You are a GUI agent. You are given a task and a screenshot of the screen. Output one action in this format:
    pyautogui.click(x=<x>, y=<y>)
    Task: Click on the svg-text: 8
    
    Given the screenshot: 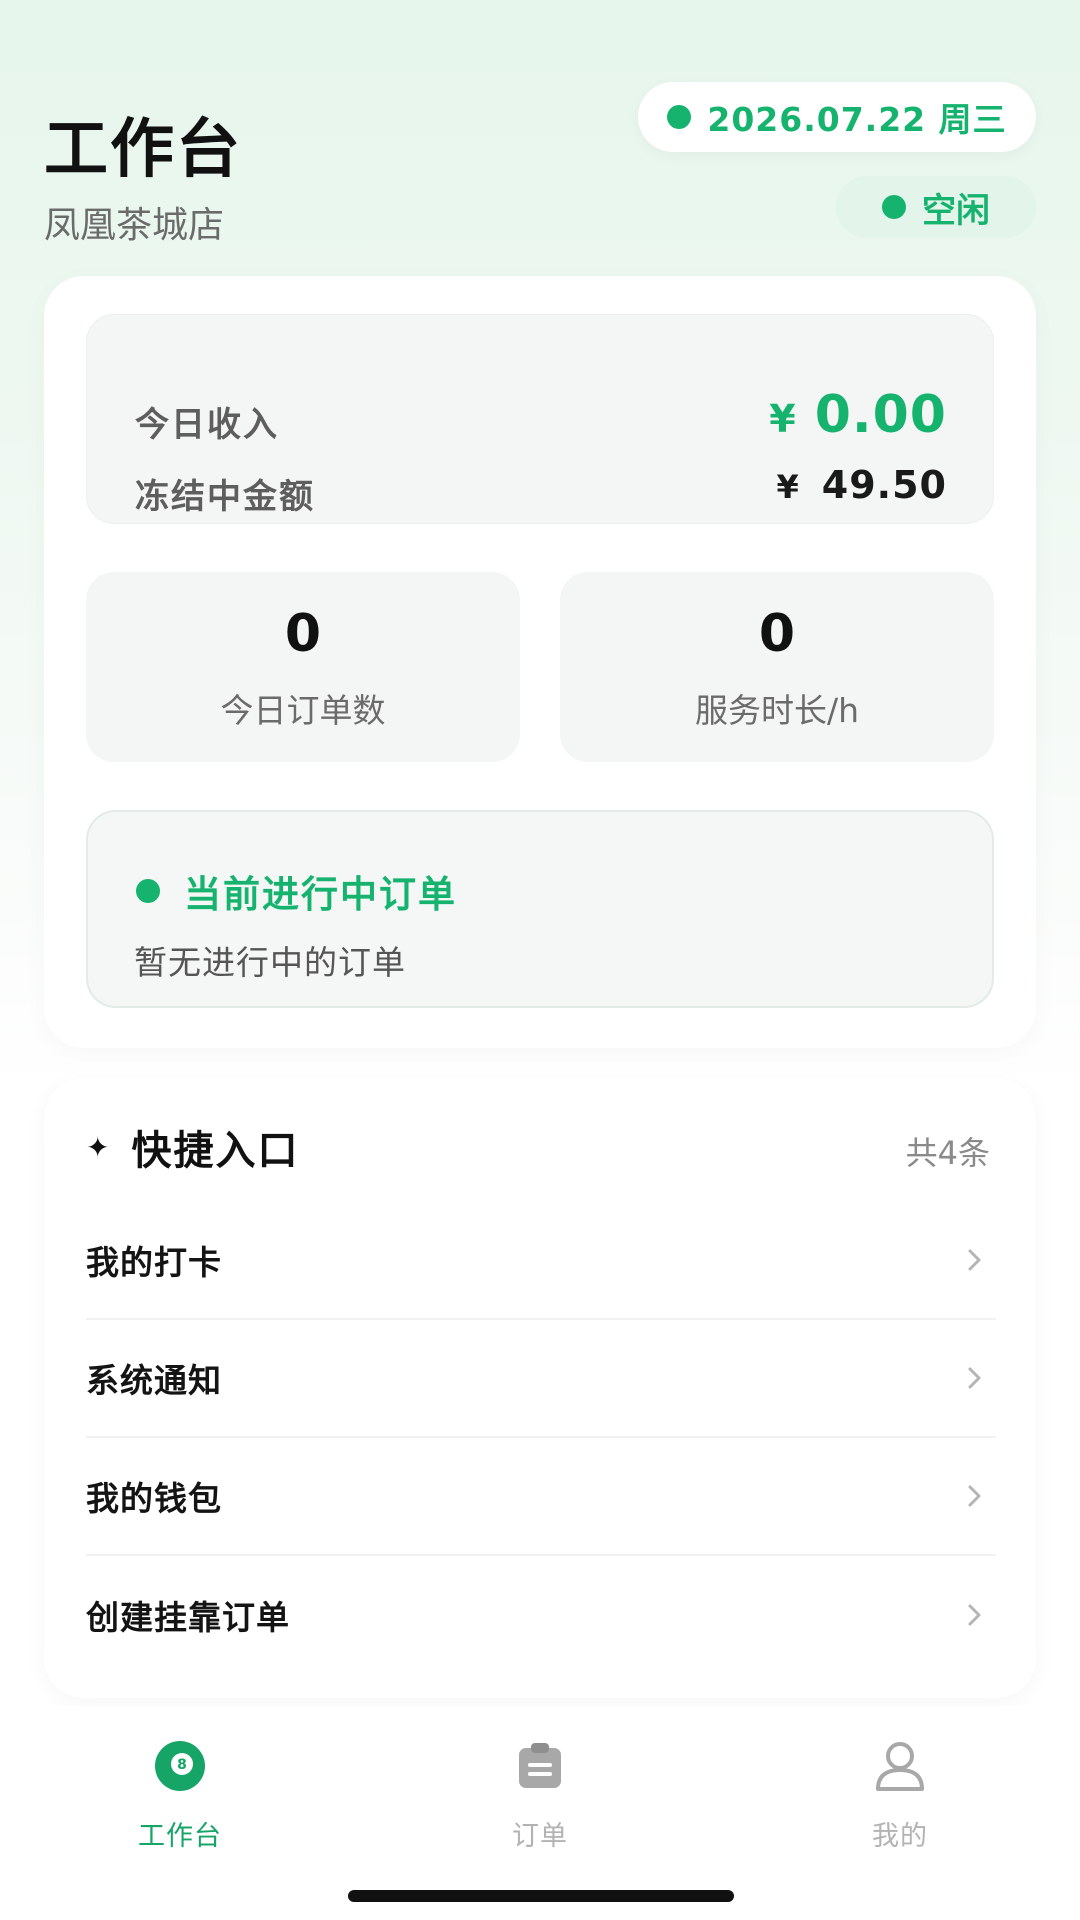 What is the action you would take?
    pyautogui.click(x=182, y=1765)
    